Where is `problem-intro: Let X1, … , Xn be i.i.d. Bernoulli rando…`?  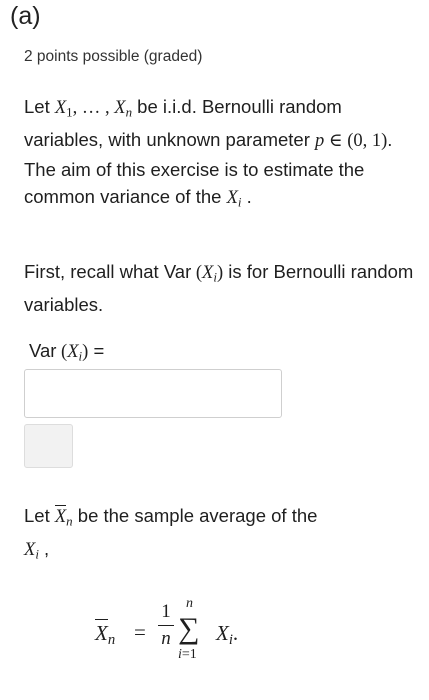
problem-intro: Let X1, … , Xn be i.i.d. Bernoulli rando… is located at coordinates (208, 153).